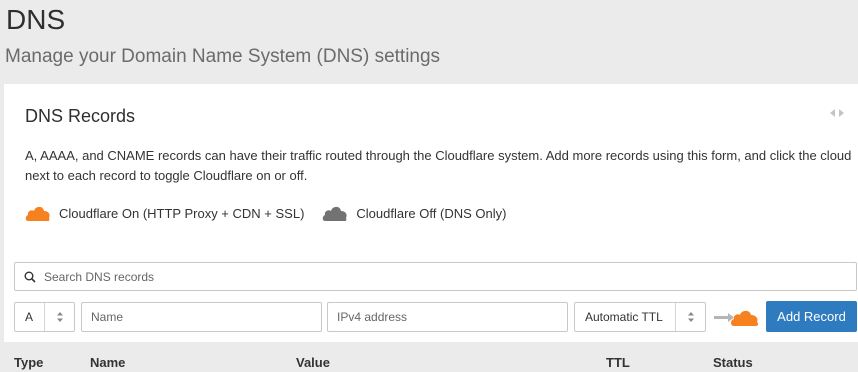  I want to click on column-header-status: Status, so click(733, 362).